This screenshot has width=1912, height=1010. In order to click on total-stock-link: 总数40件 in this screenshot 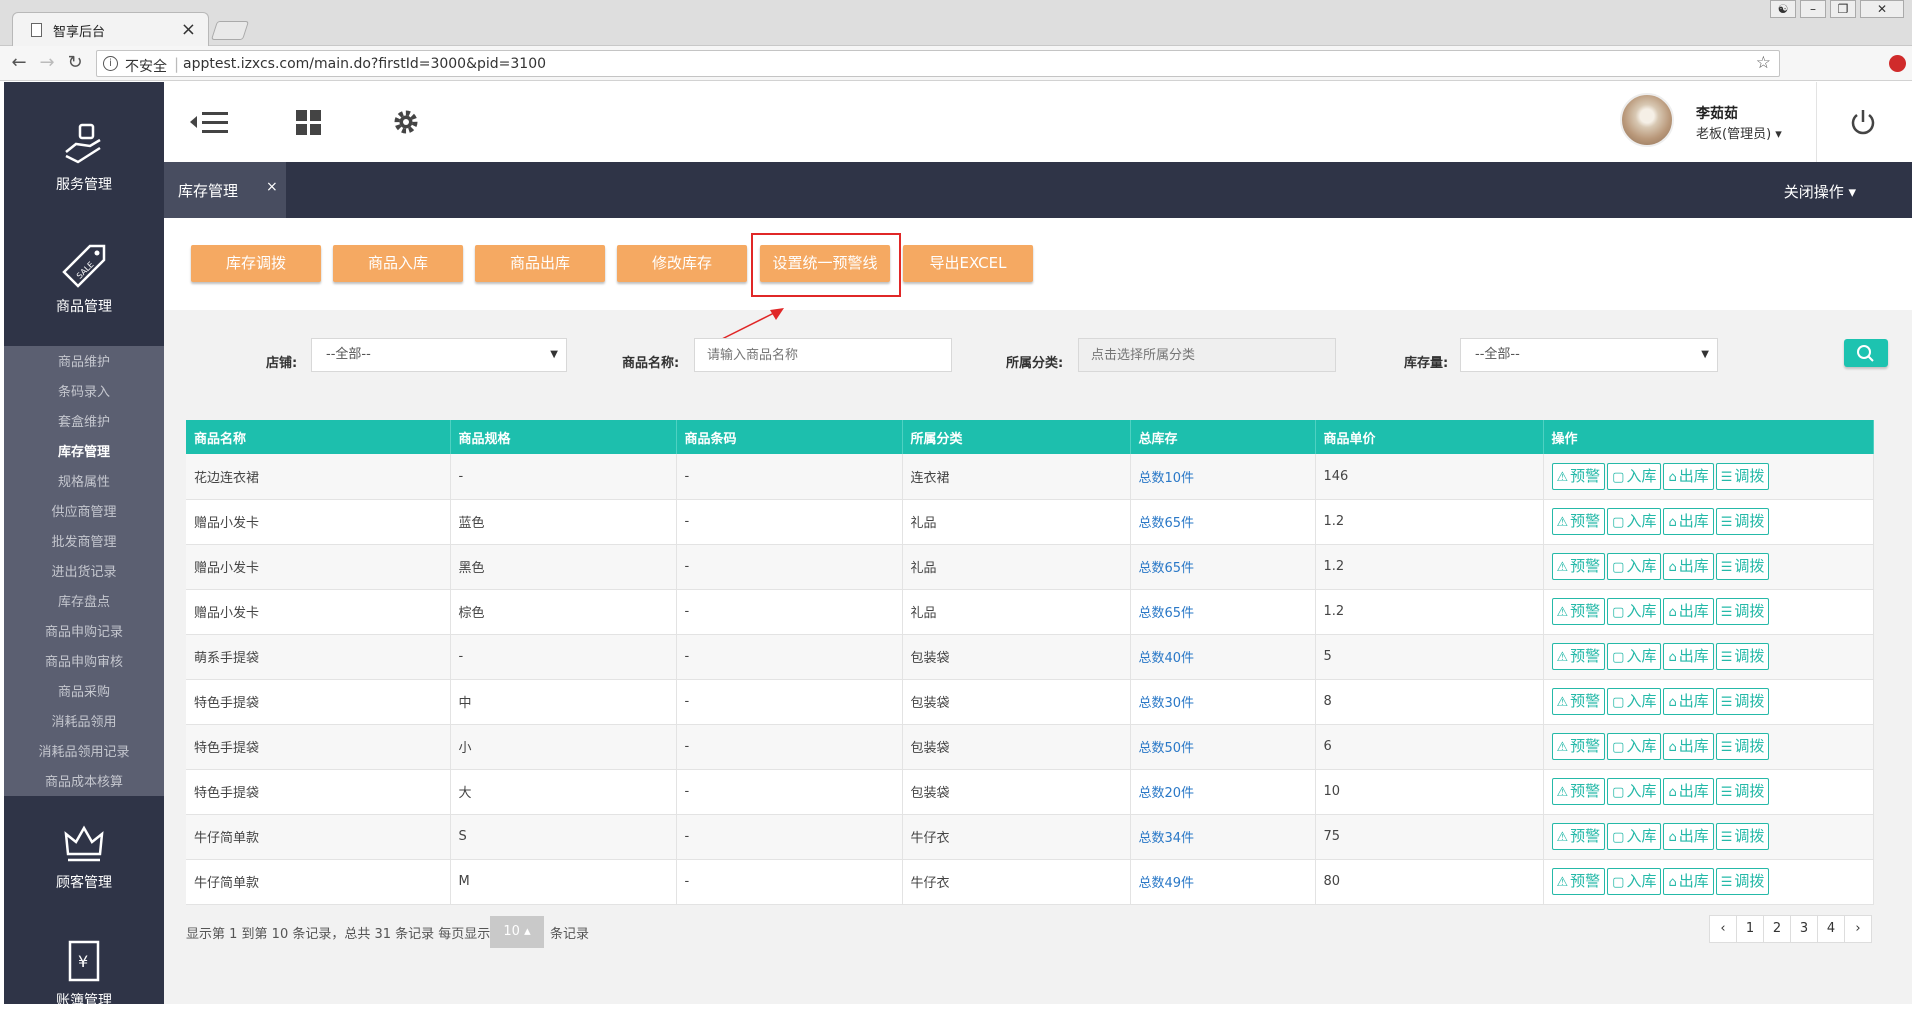, I will do `click(1167, 658)`.